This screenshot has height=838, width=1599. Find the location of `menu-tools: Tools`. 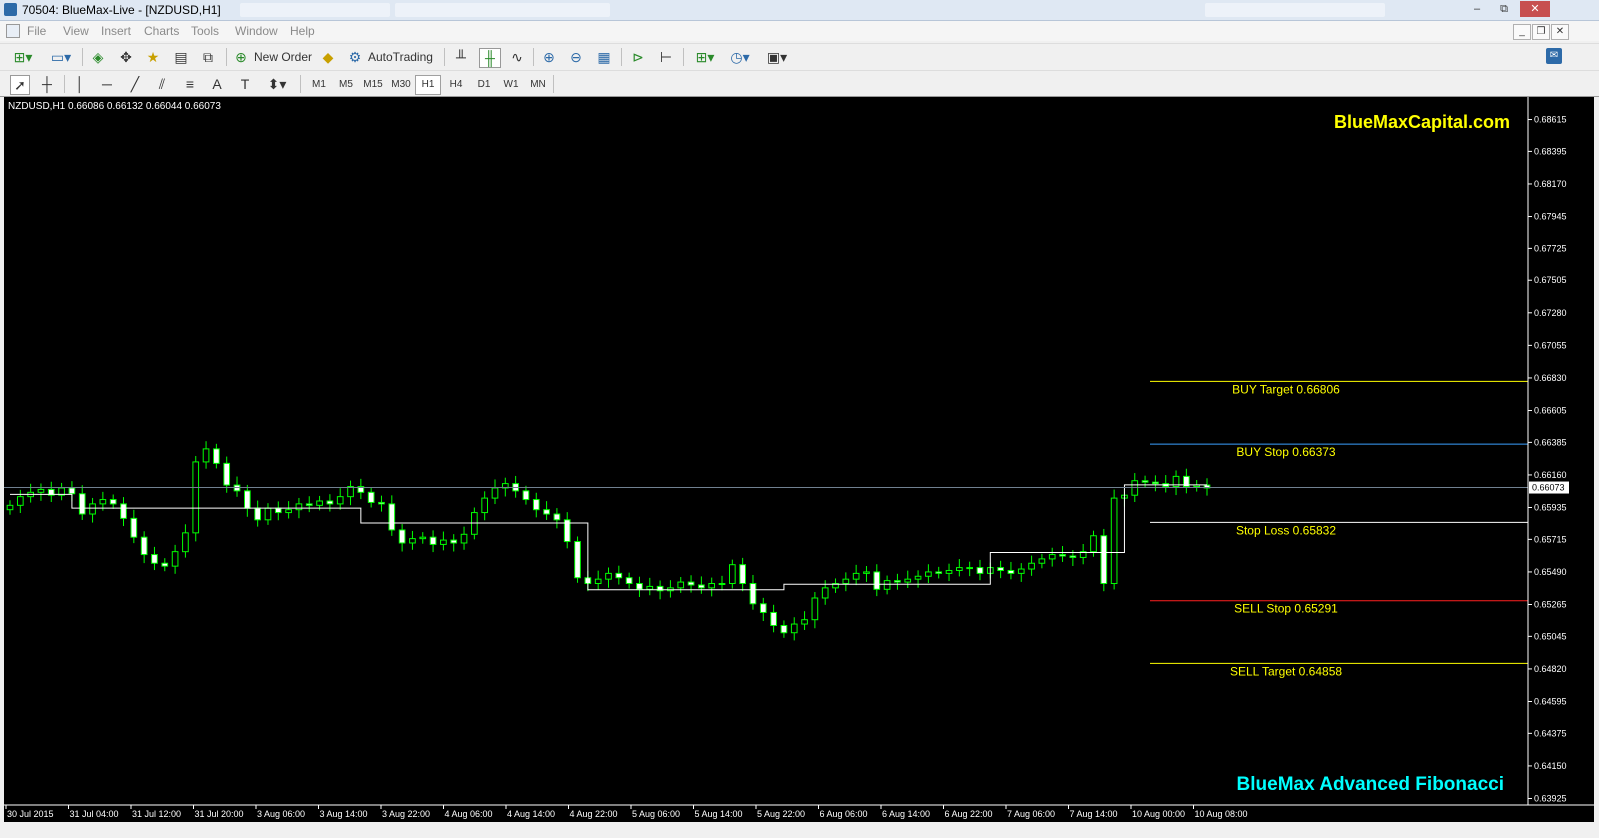

menu-tools: Tools is located at coordinates (205, 31).